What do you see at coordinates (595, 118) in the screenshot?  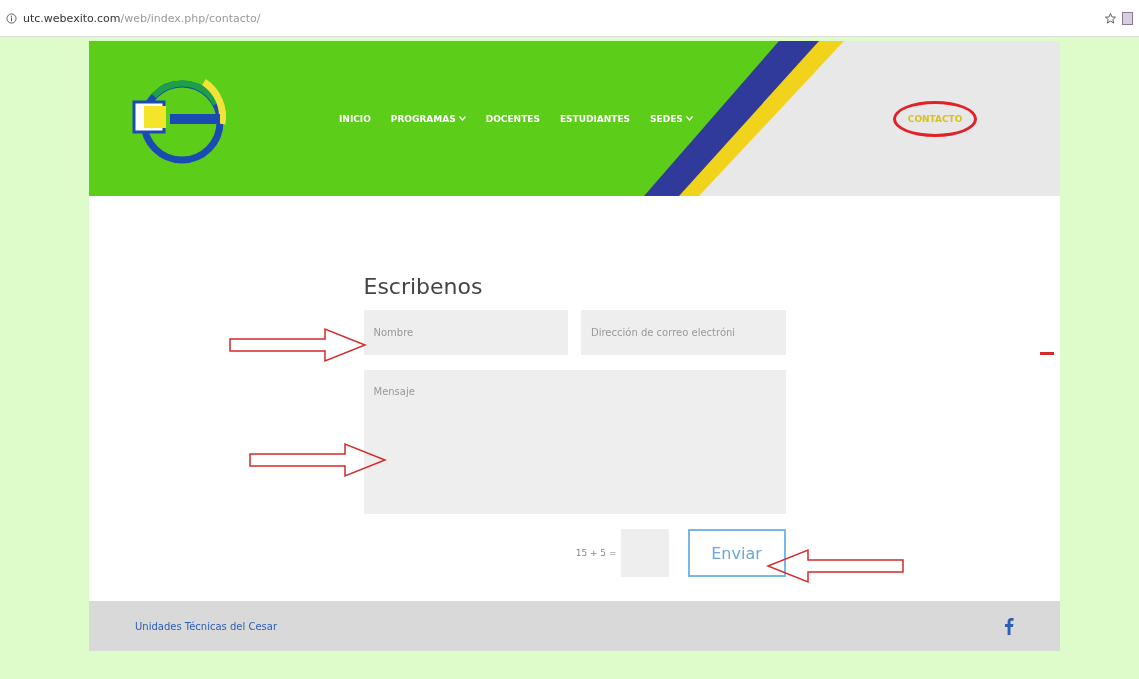 I see `nav-link: ESTUDIANTES` at bounding box center [595, 118].